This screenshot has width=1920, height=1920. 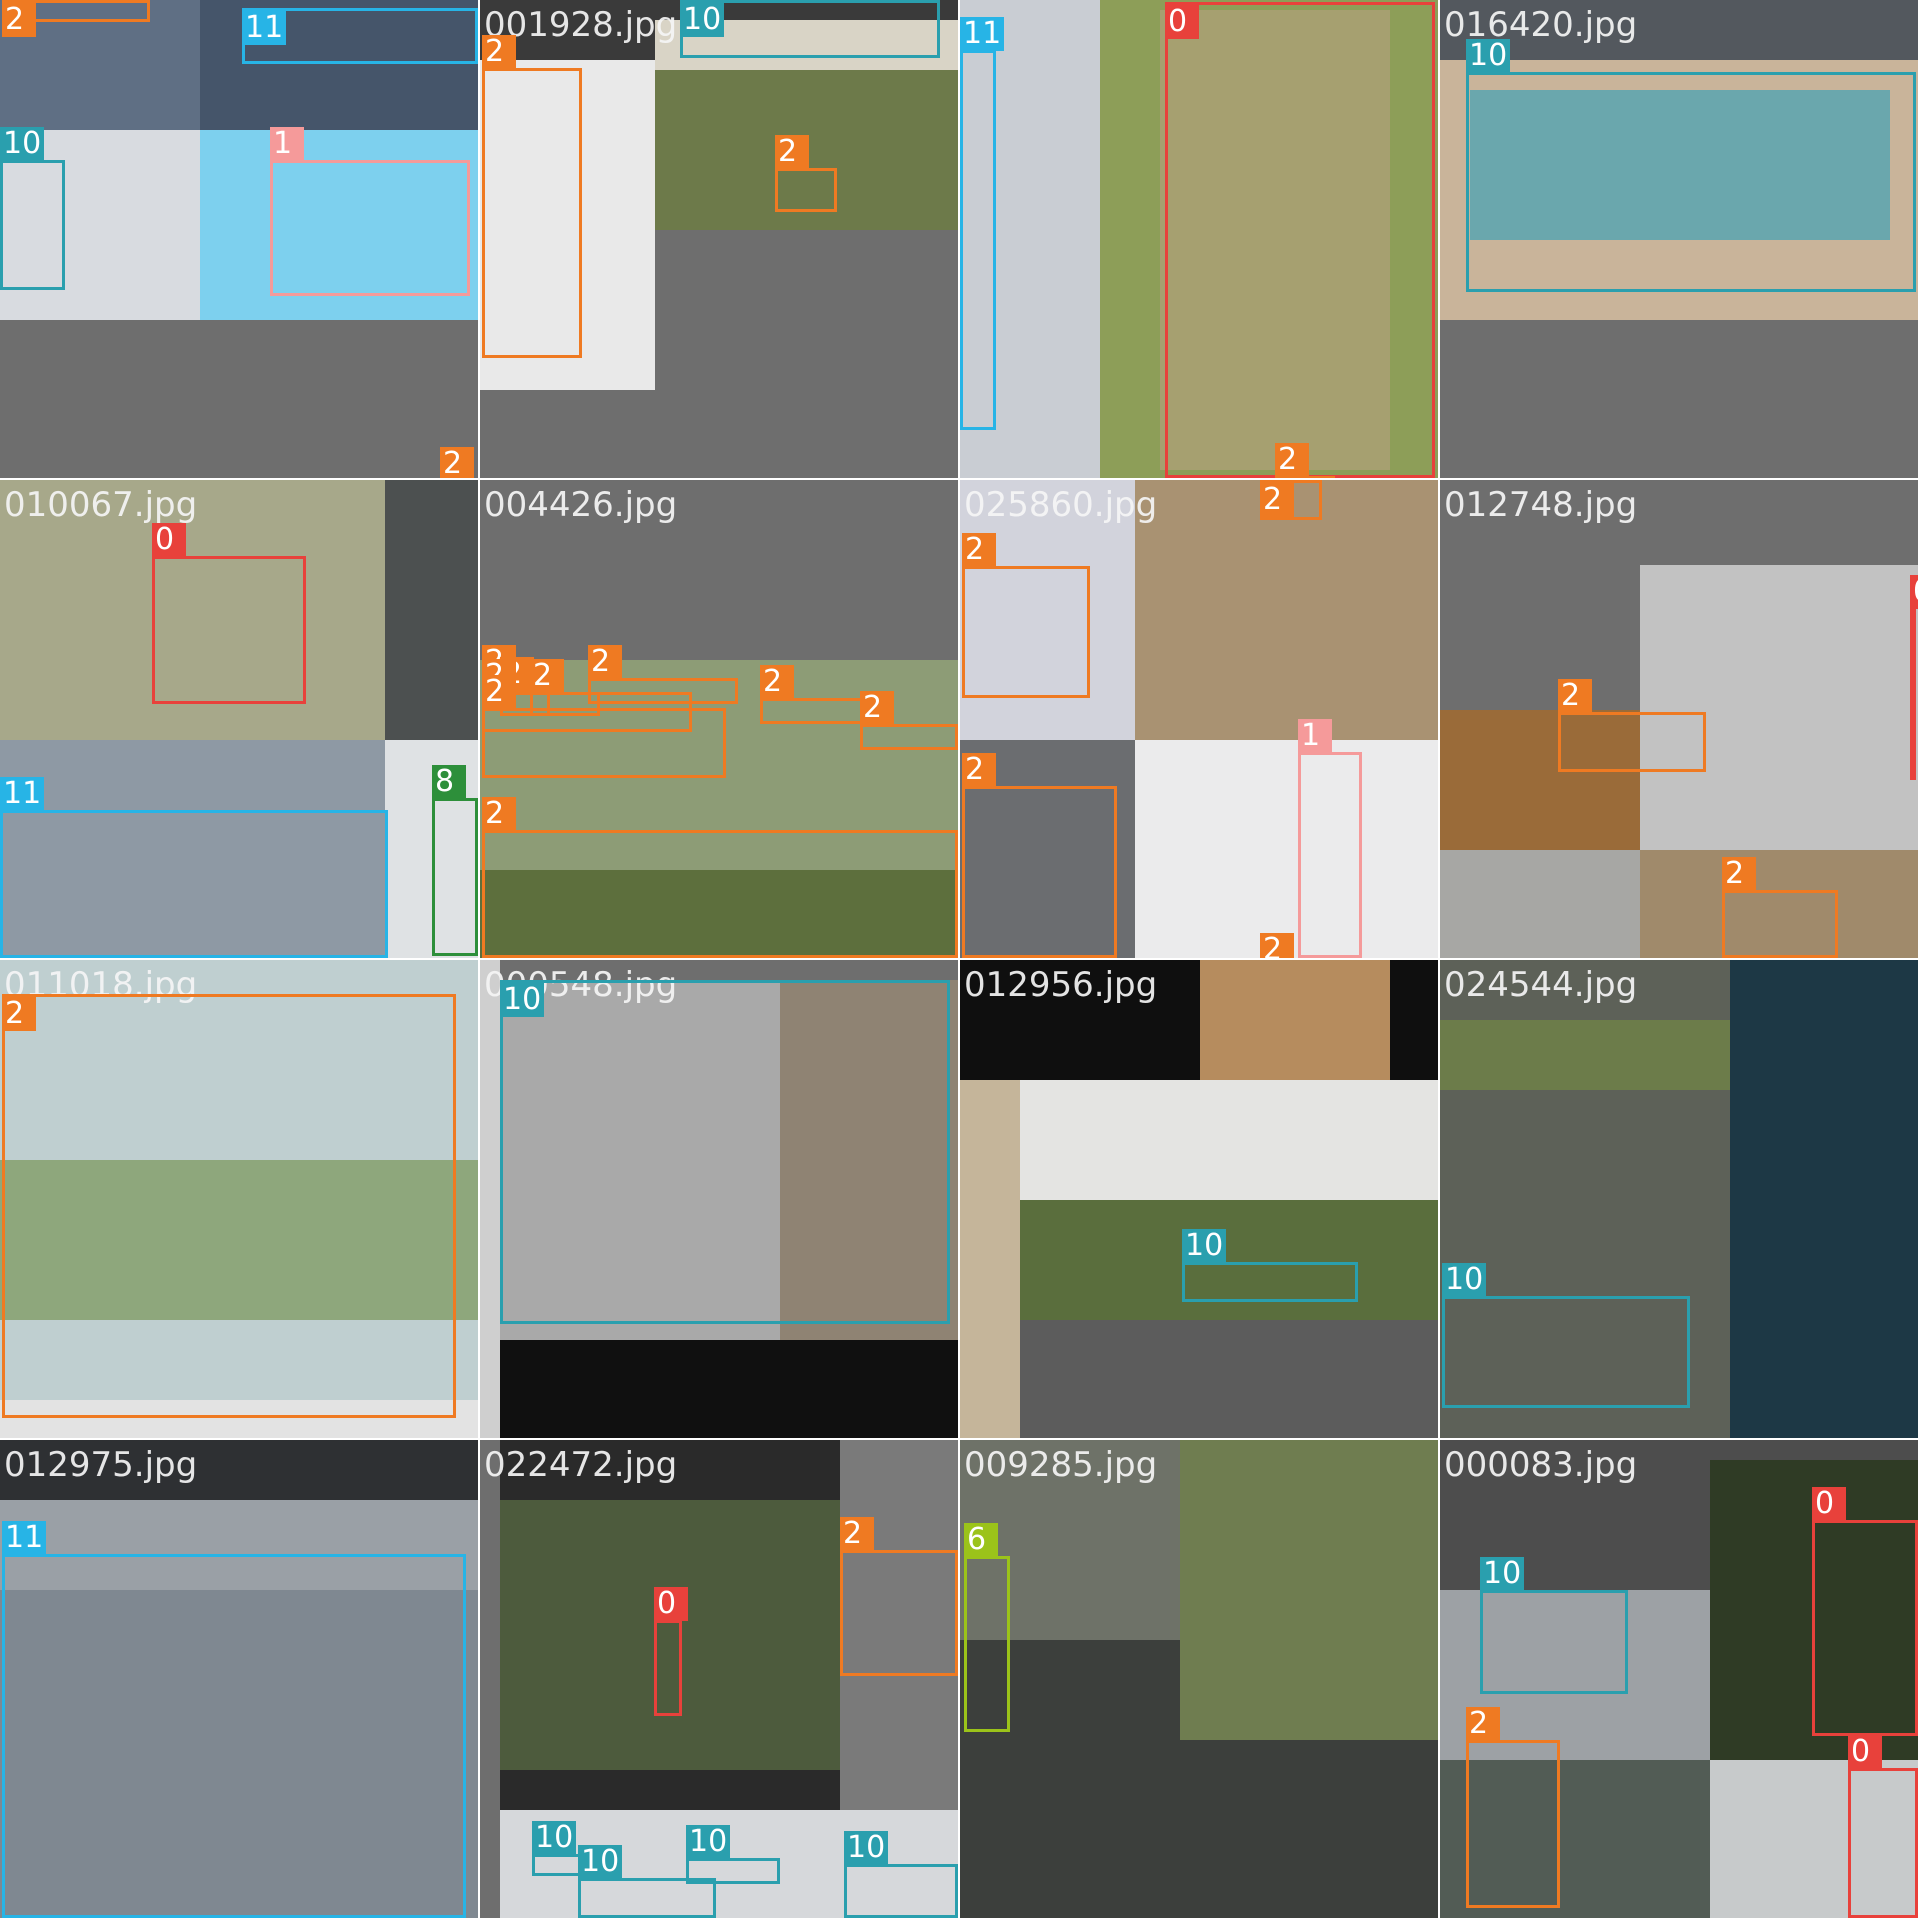 What do you see at coordinates (581, 1465) in the screenshot?
I see `tile-filename: 022472.jpg` at bounding box center [581, 1465].